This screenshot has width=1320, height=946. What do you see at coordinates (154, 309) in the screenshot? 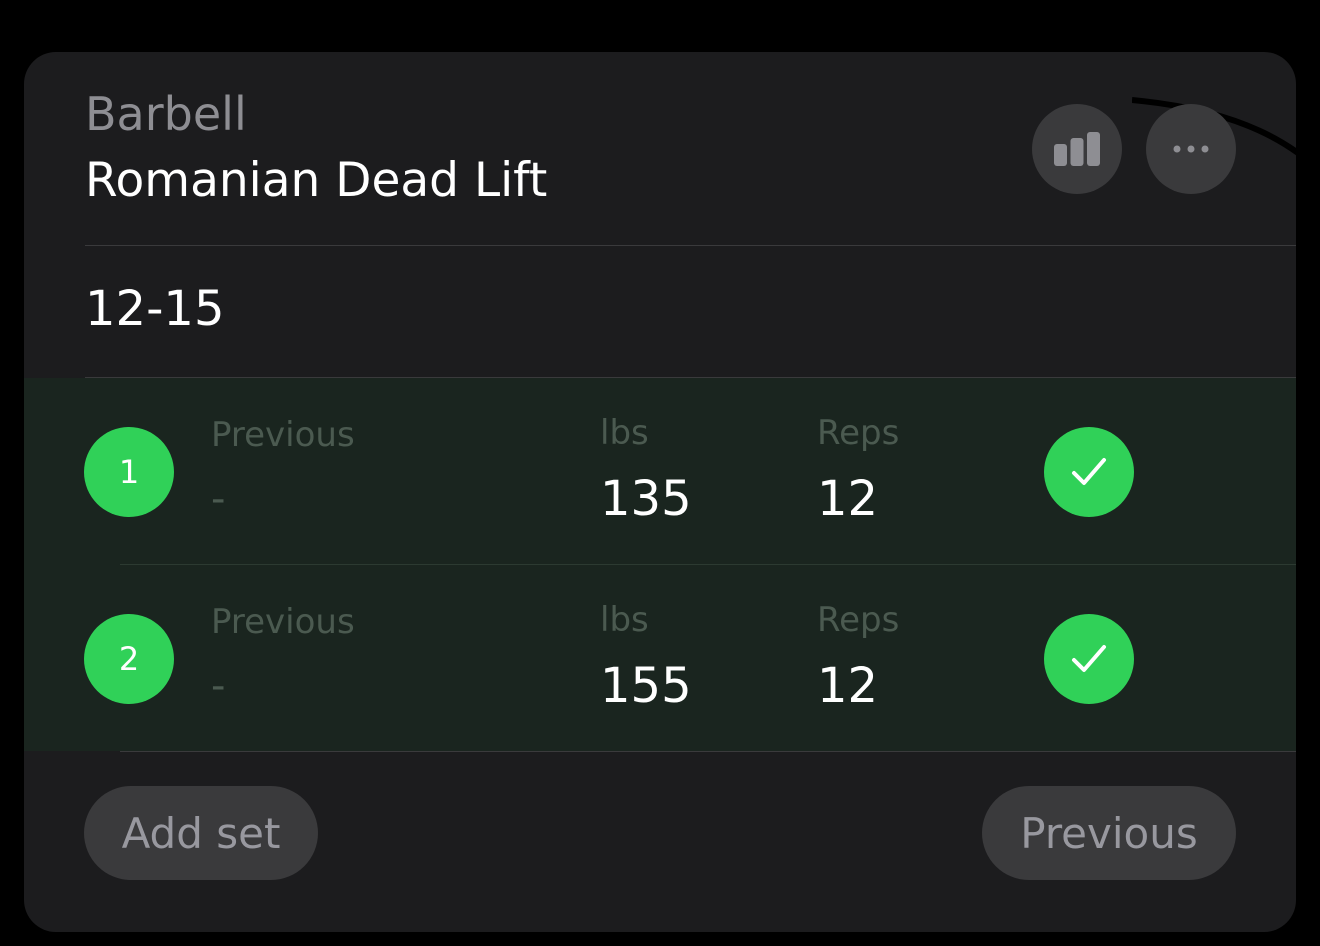
I see `rep-range: 12-15` at bounding box center [154, 309].